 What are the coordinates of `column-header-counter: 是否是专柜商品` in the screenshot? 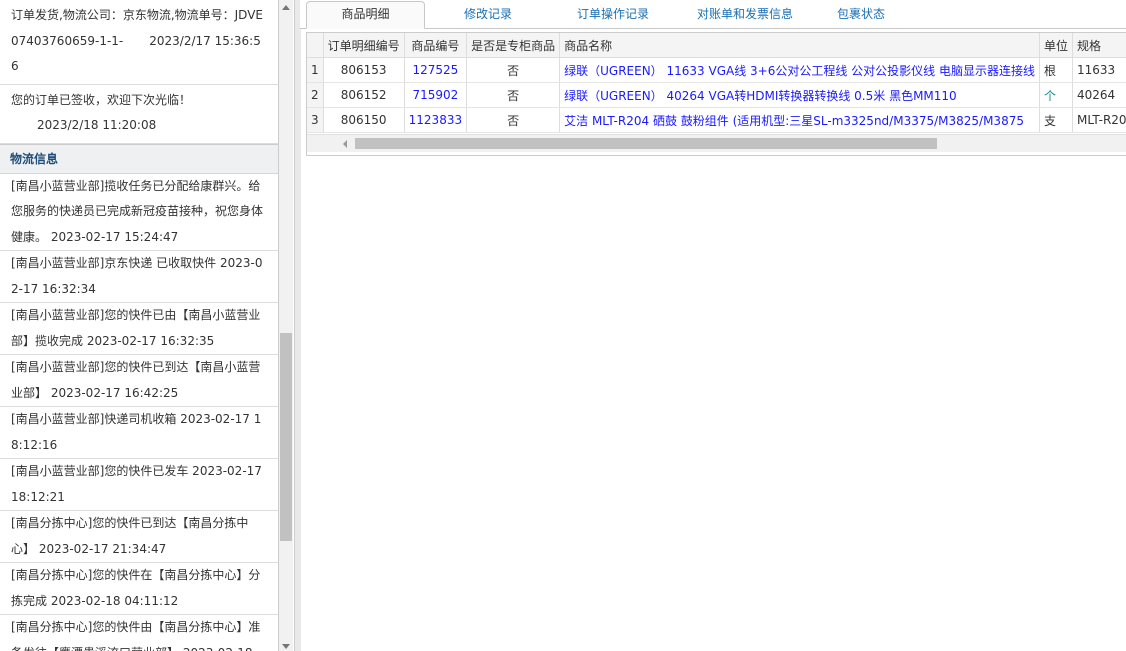 It's located at (513, 45).